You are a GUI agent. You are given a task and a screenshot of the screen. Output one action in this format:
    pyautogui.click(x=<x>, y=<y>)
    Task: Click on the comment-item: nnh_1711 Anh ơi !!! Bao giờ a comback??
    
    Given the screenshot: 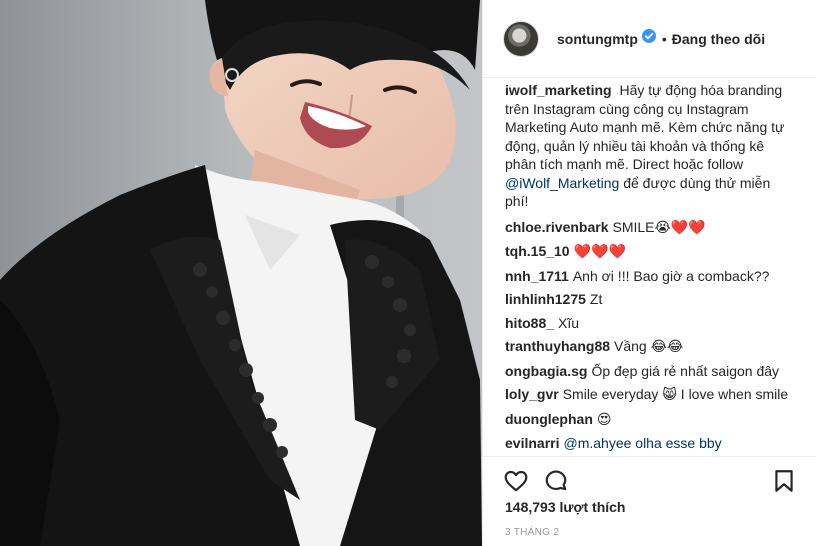 What is the action you would take?
    pyautogui.click(x=650, y=276)
    